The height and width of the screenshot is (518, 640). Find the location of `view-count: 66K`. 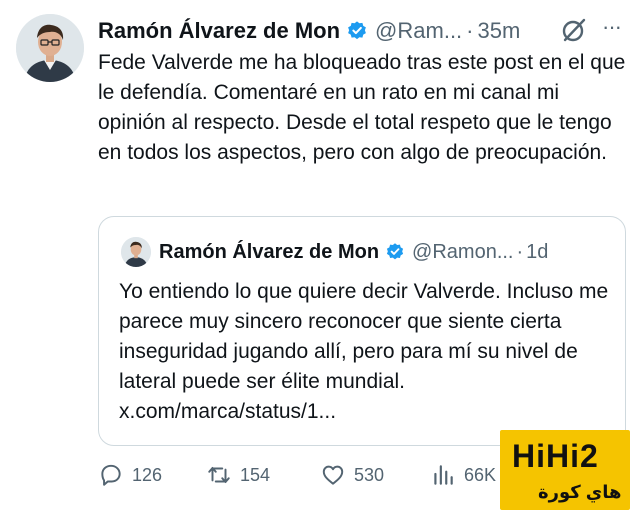

view-count: 66K is located at coordinates (480, 474).